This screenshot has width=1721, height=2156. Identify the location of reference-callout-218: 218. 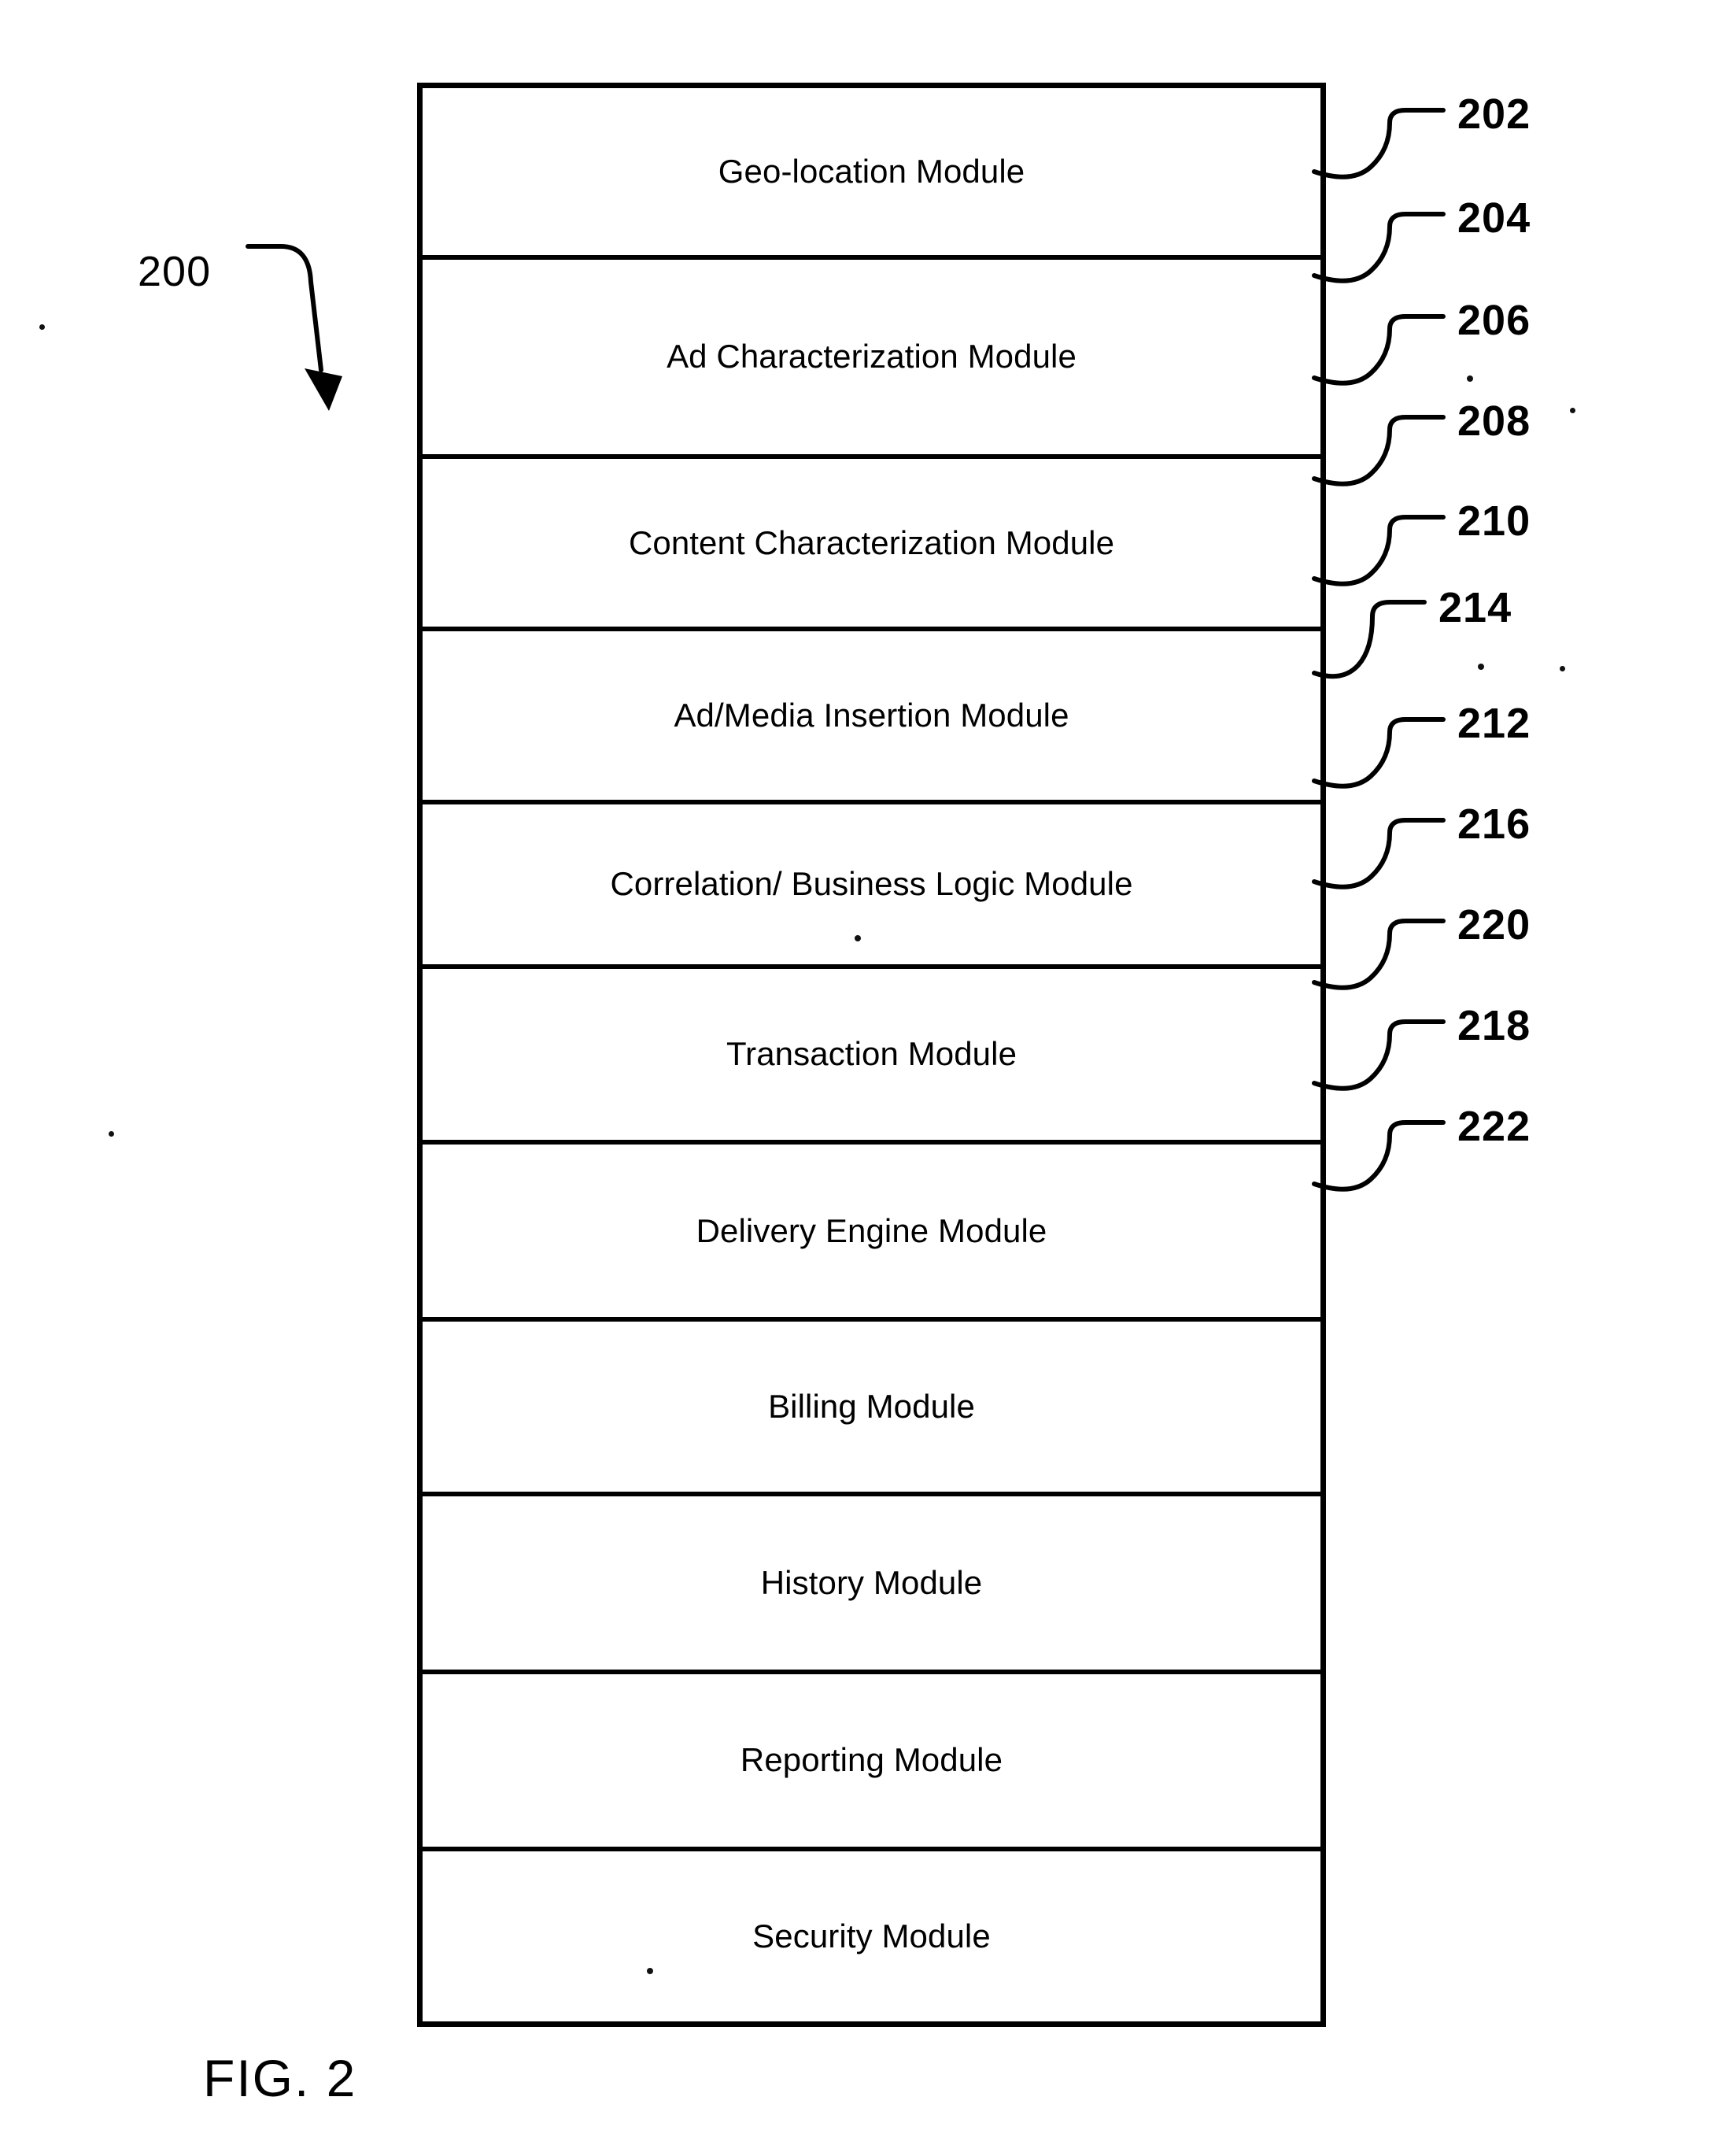
(1483, 1063).